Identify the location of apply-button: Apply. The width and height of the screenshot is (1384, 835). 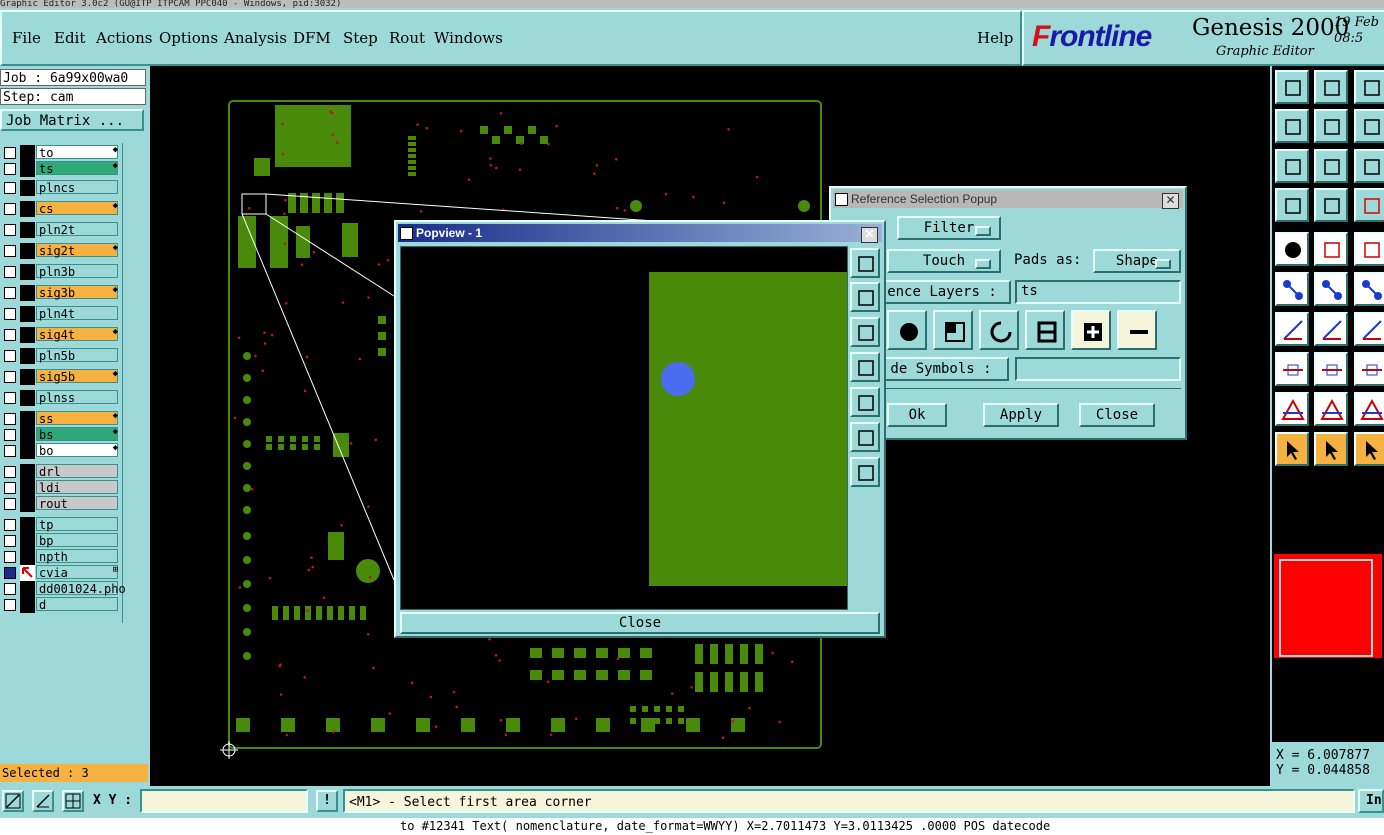
(1021, 415).